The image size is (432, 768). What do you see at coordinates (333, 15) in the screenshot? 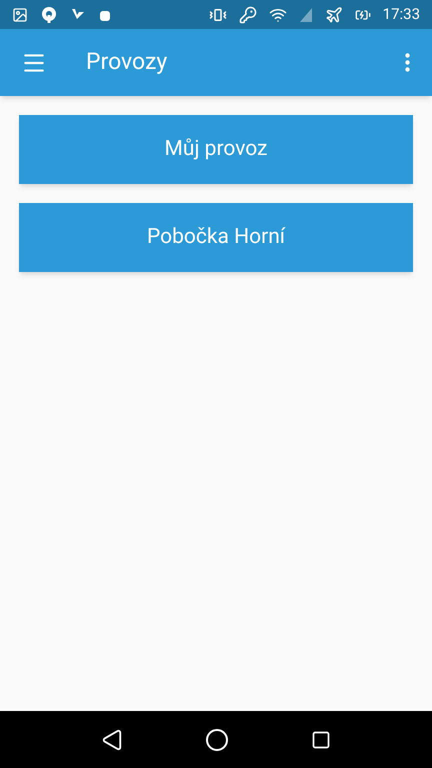
I see `airplane-icon` at bounding box center [333, 15].